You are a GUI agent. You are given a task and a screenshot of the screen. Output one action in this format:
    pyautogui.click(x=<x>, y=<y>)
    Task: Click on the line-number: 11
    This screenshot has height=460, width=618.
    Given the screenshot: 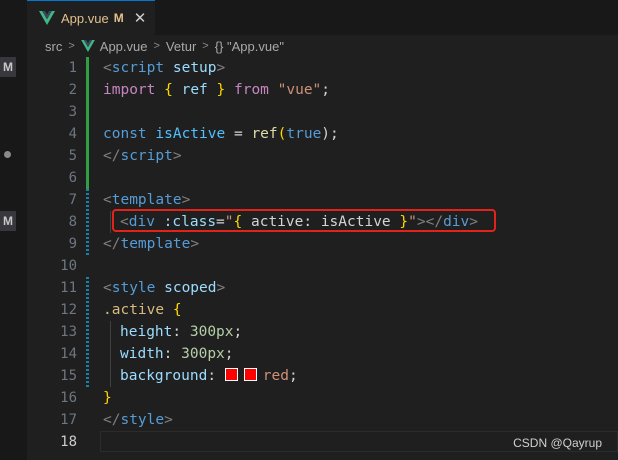 What is the action you would take?
    pyautogui.click(x=68, y=288)
    